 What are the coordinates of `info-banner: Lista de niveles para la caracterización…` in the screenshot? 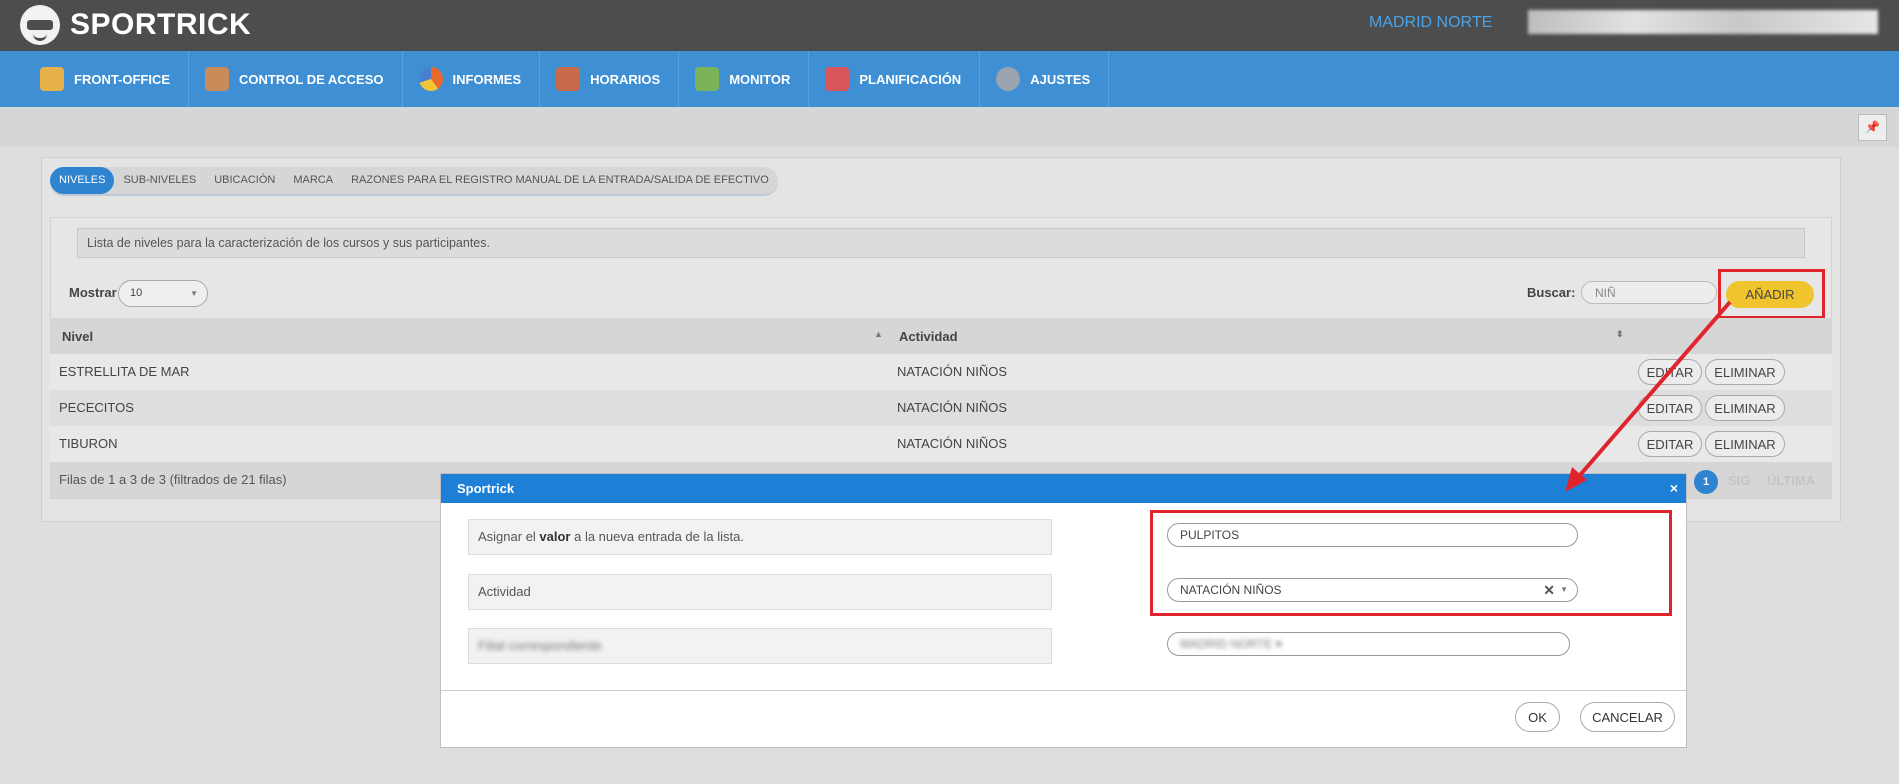 It's located at (941, 243).